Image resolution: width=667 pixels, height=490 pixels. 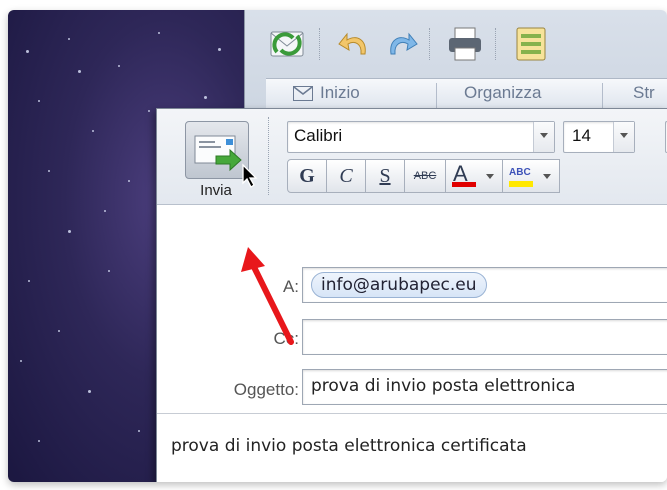 What do you see at coordinates (443, 386) in the screenshot?
I see `subject-value: prova di invio posta elettronica` at bounding box center [443, 386].